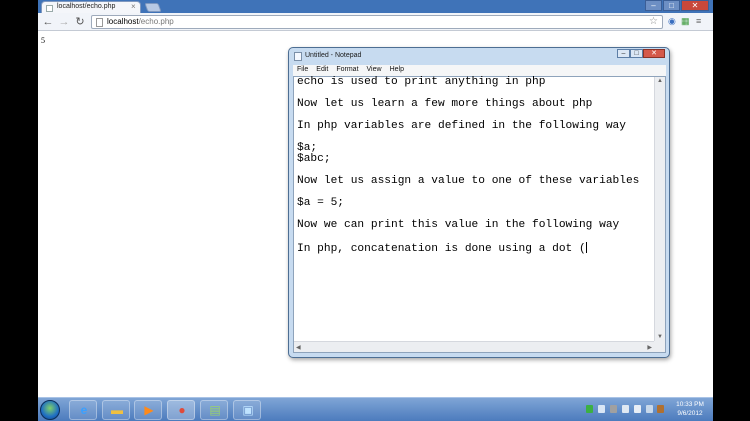 The width and height of the screenshot is (750, 421). I want to click on notepad-menubar: File Edit Format View Help, so click(479, 70).